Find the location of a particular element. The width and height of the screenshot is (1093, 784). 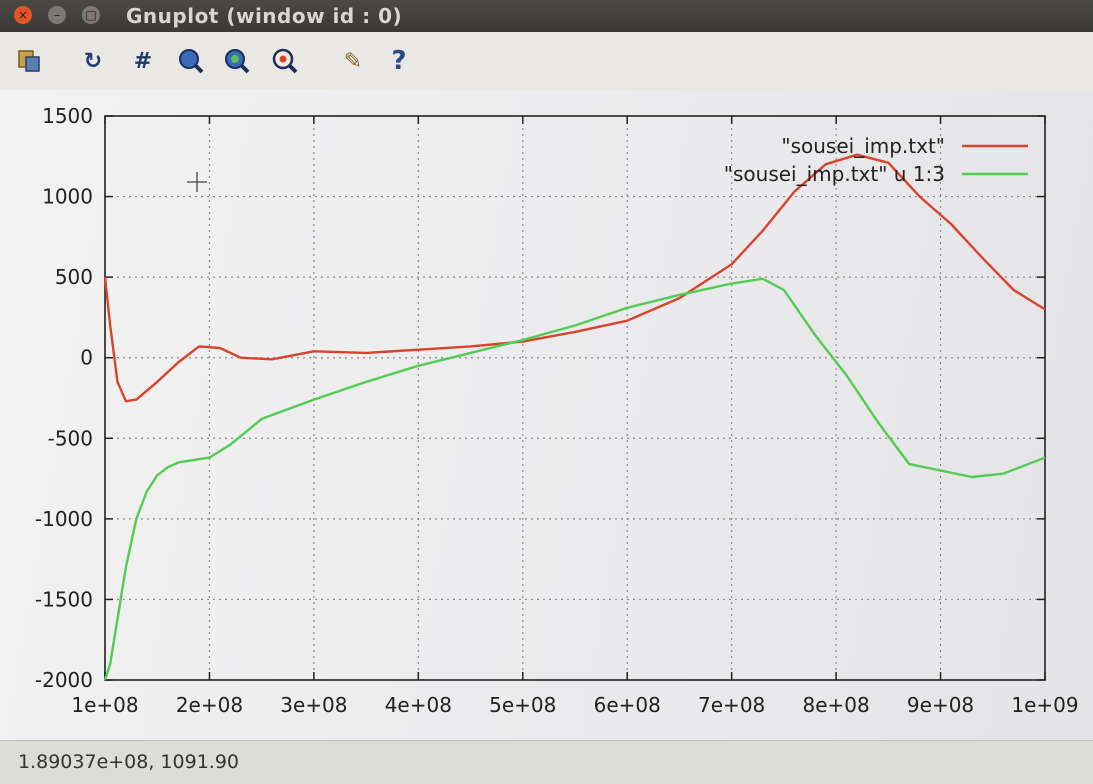

x-tick-label: 7e+08 is located at coordinates (731, 705).